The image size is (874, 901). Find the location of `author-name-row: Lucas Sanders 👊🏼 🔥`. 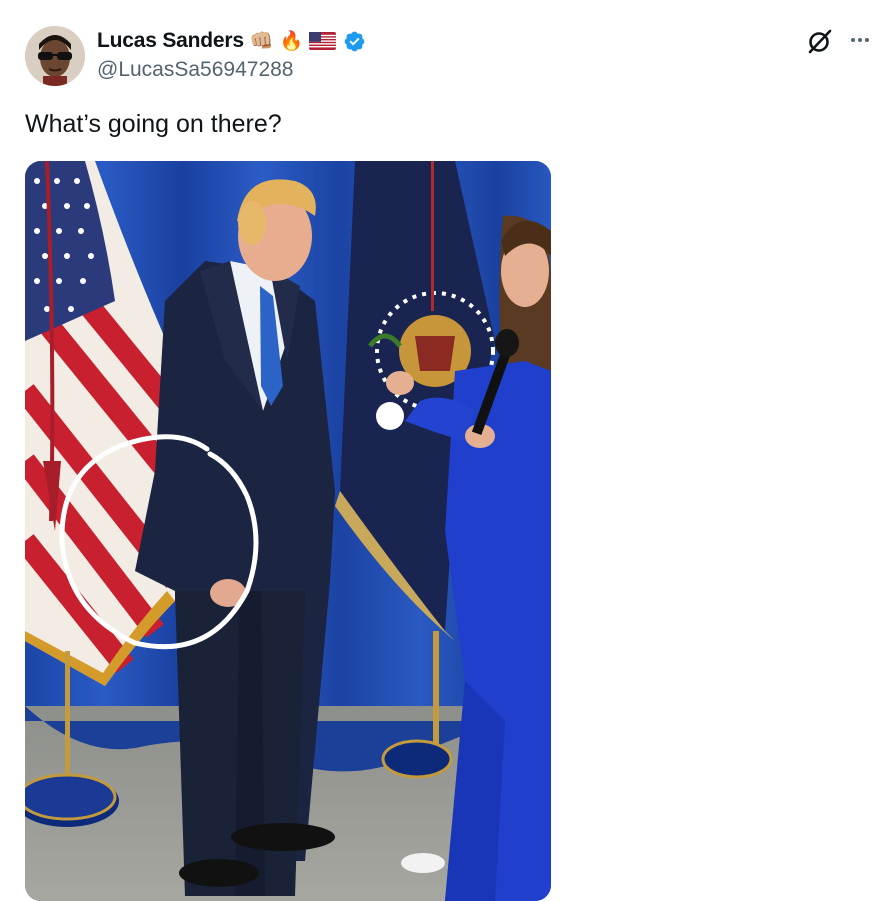

author-name-row: Lucas Sanders 👊🏼 🔥 is located at coordinates (231, 41).